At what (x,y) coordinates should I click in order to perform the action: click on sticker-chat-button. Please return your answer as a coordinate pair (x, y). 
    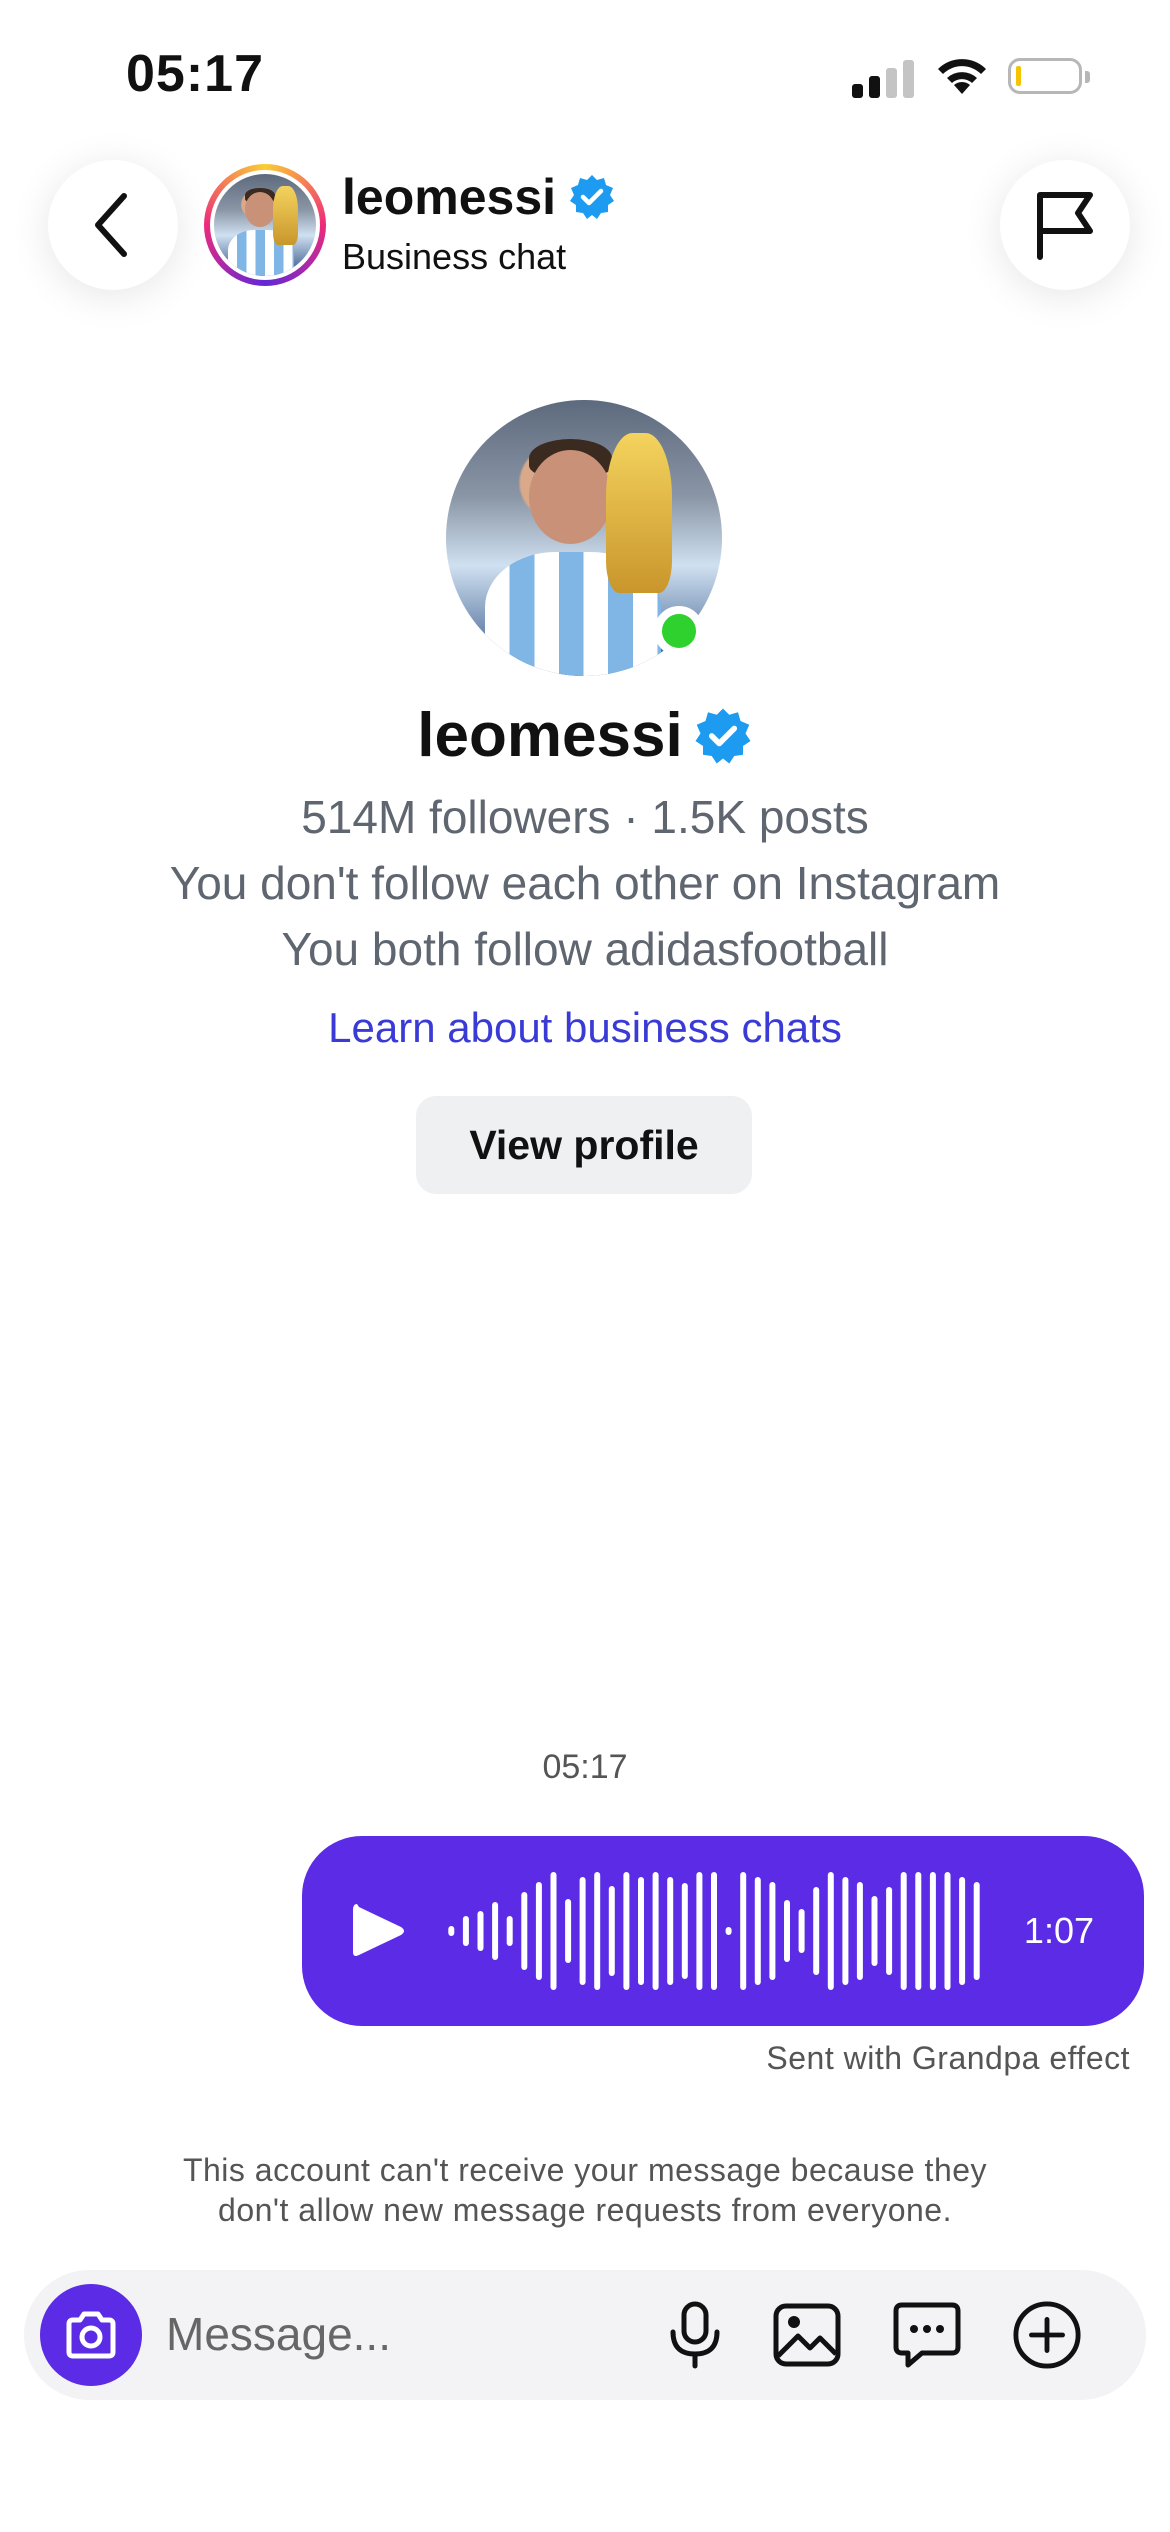
    Looking at the image, I should click on (927, 2335).